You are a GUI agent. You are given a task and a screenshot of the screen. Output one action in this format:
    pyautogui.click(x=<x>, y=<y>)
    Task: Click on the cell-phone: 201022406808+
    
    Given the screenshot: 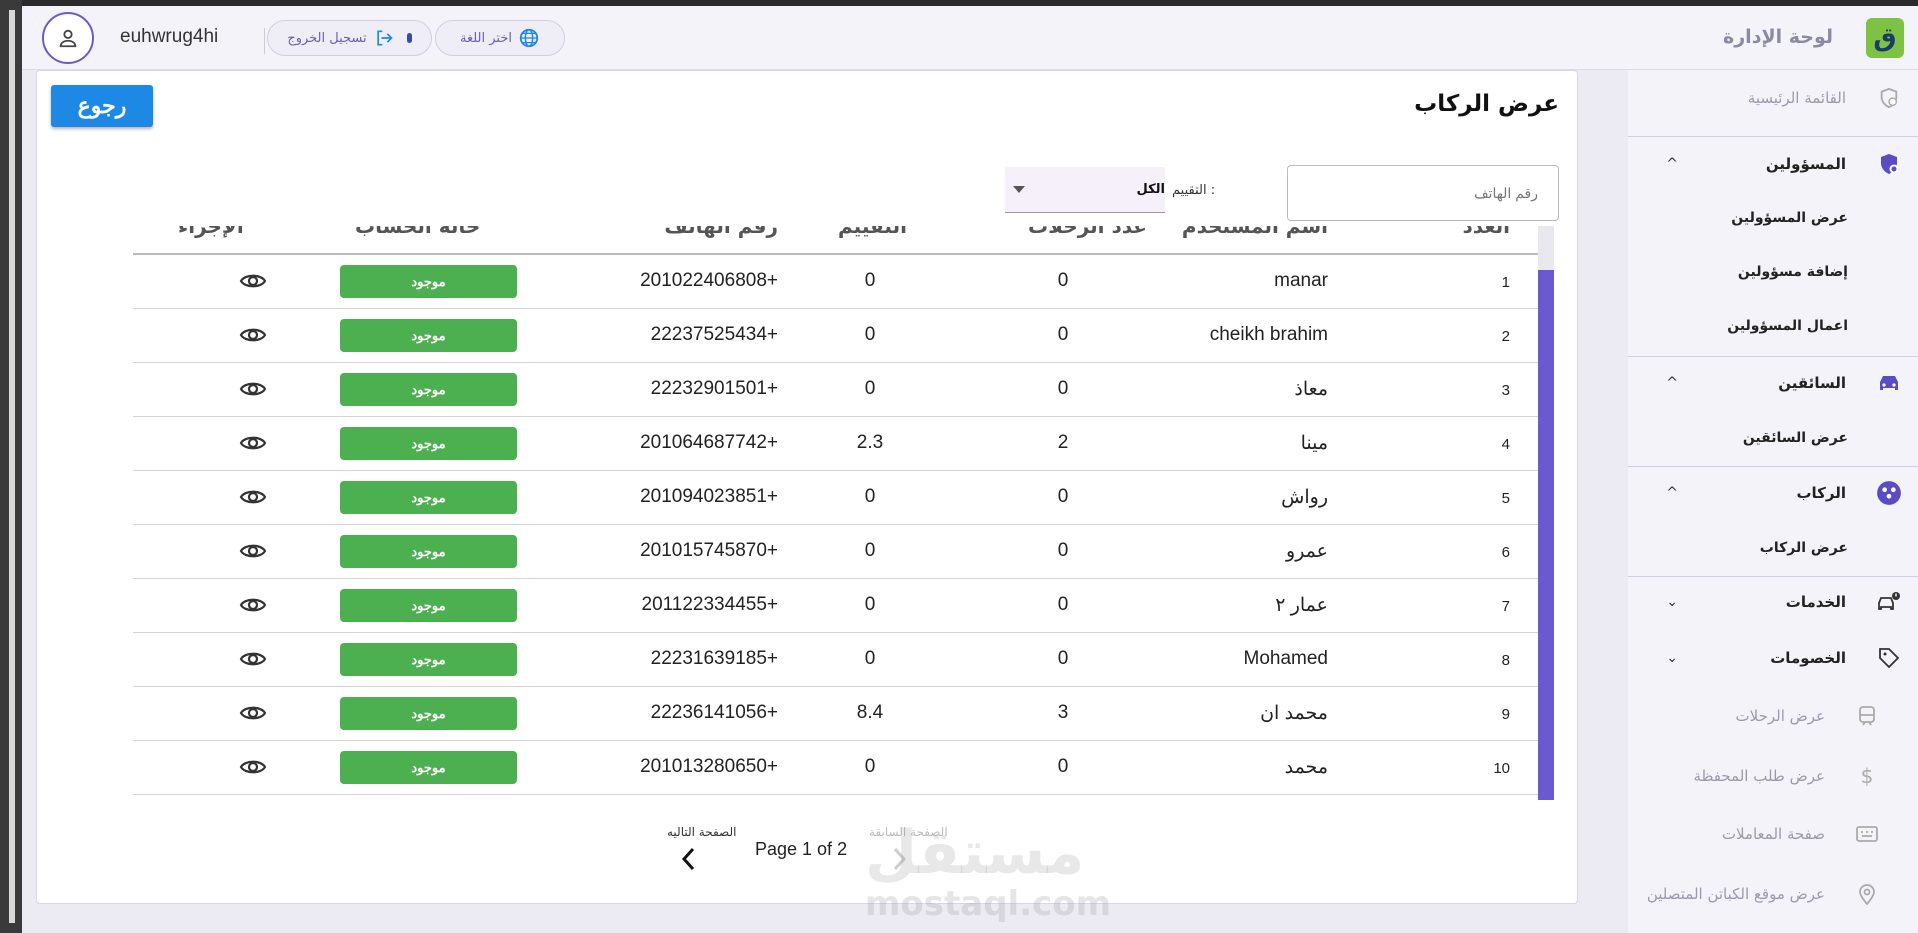 What is the action you would take?
    pyautogui.click(x=709, y=280)
    